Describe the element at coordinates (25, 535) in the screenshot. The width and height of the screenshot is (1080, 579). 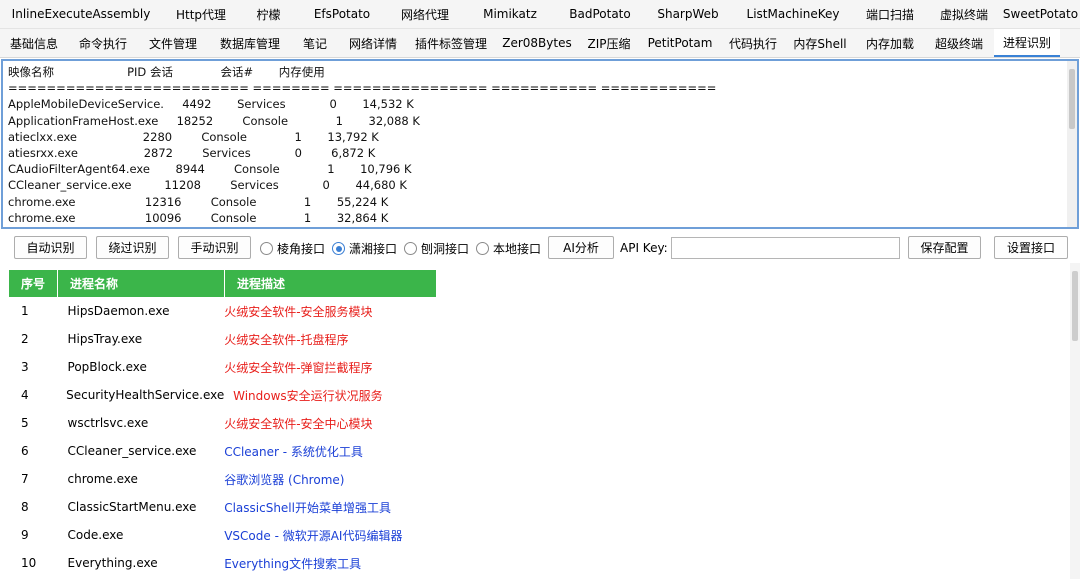
I see `cell-index: 9` at that location.